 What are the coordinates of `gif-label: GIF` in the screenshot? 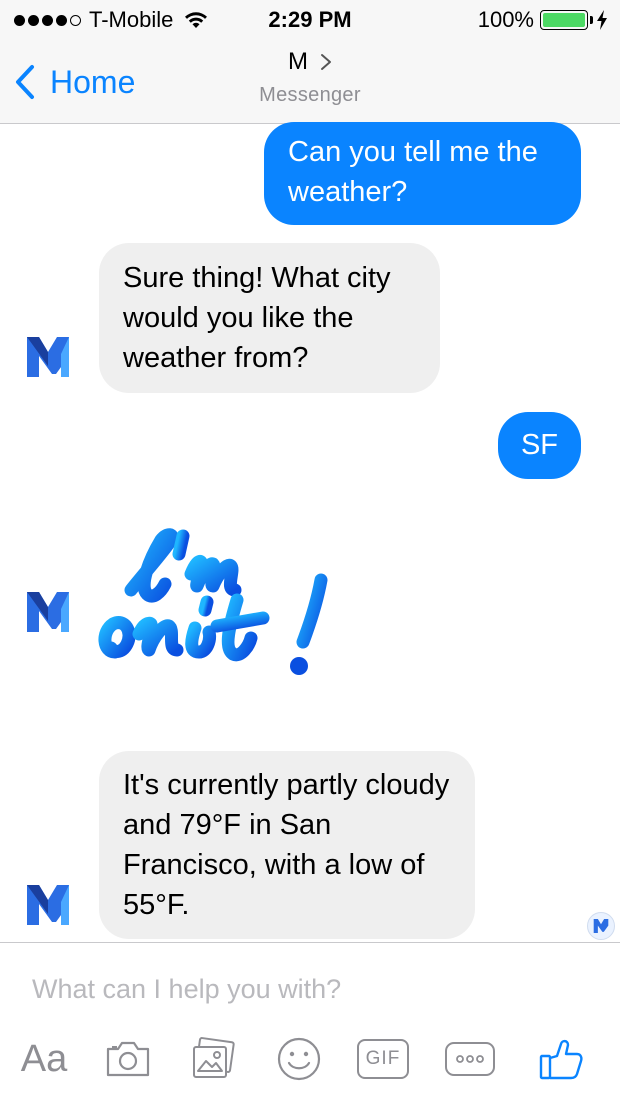 It's located at (383, 1058).